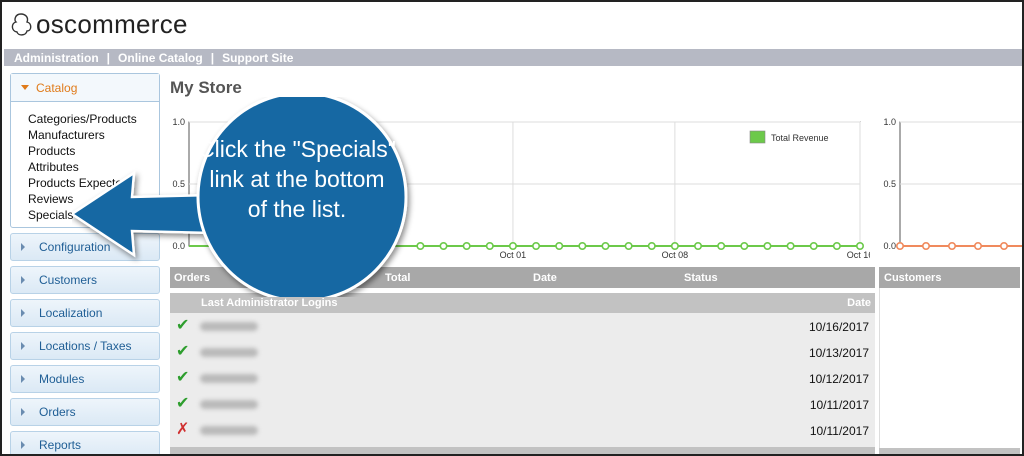 The width and height of the screenshot is (1024, 456). What do you see at coordinates (952, 184) in the screenshot?
I see `secondary-chart: 1.0 0.5 0.0` at bounding box center [952, 184].